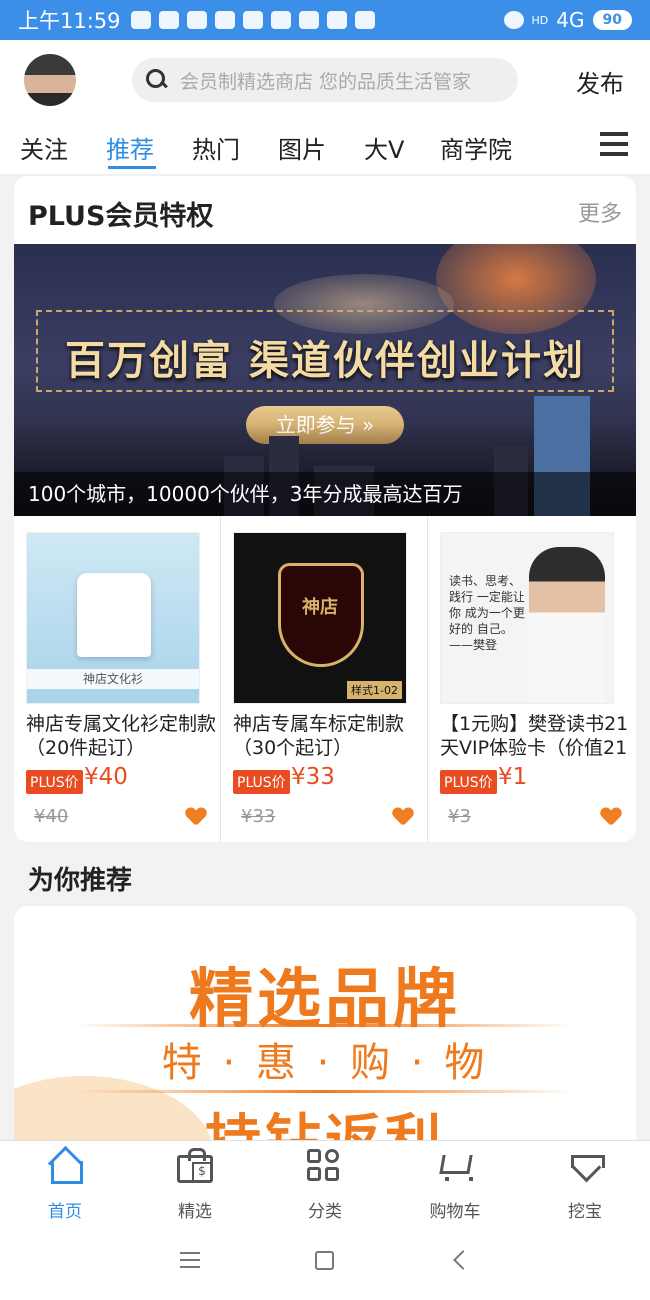  Describe the element at coordinates (80, 881) in the screenshot. I see `recommend-title: 为你推荐` at that location.